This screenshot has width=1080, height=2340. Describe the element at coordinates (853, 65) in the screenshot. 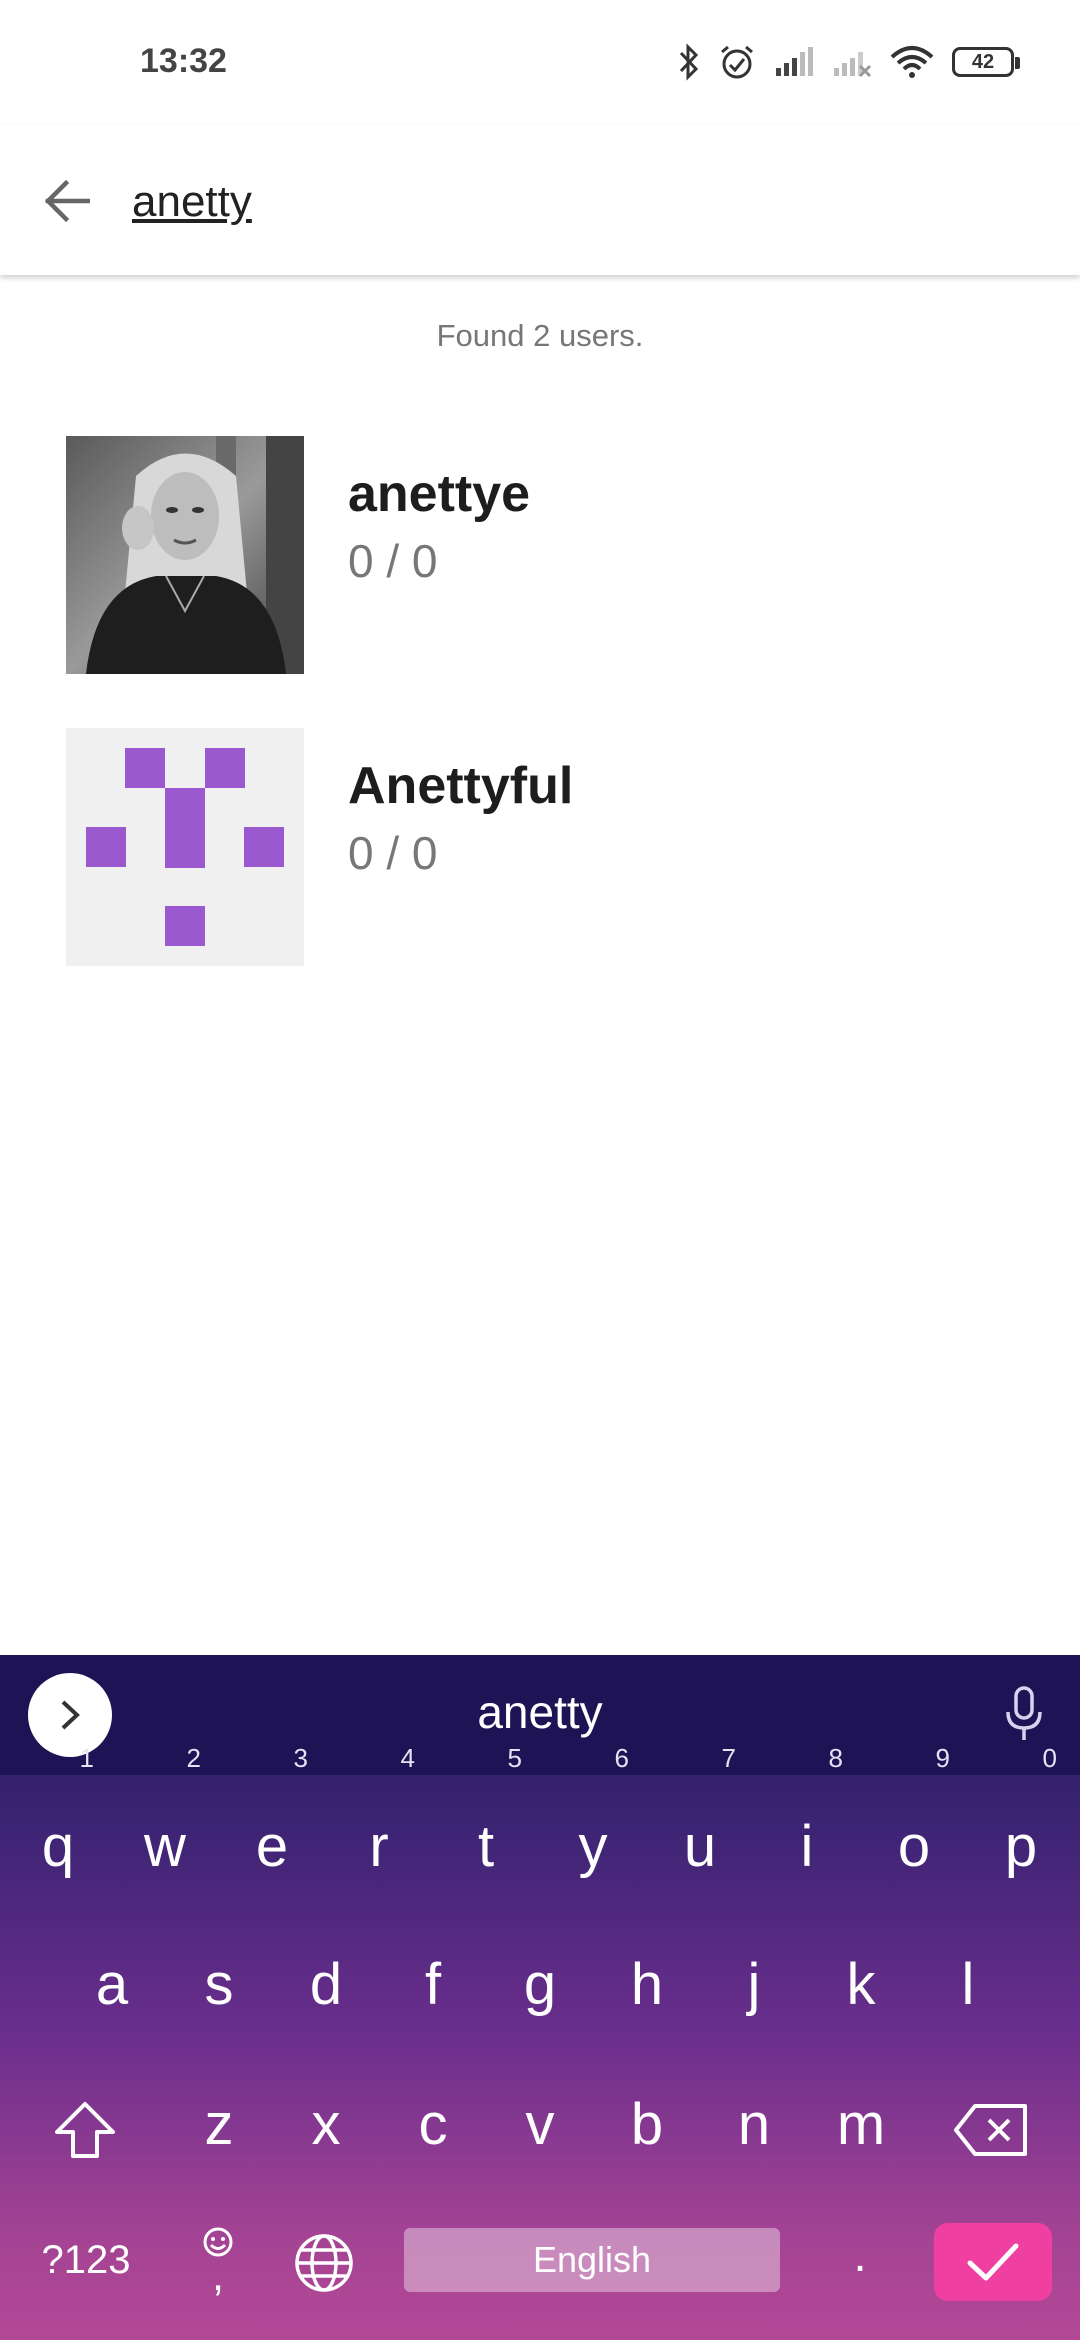

I see `signal-off-icon` at that location.